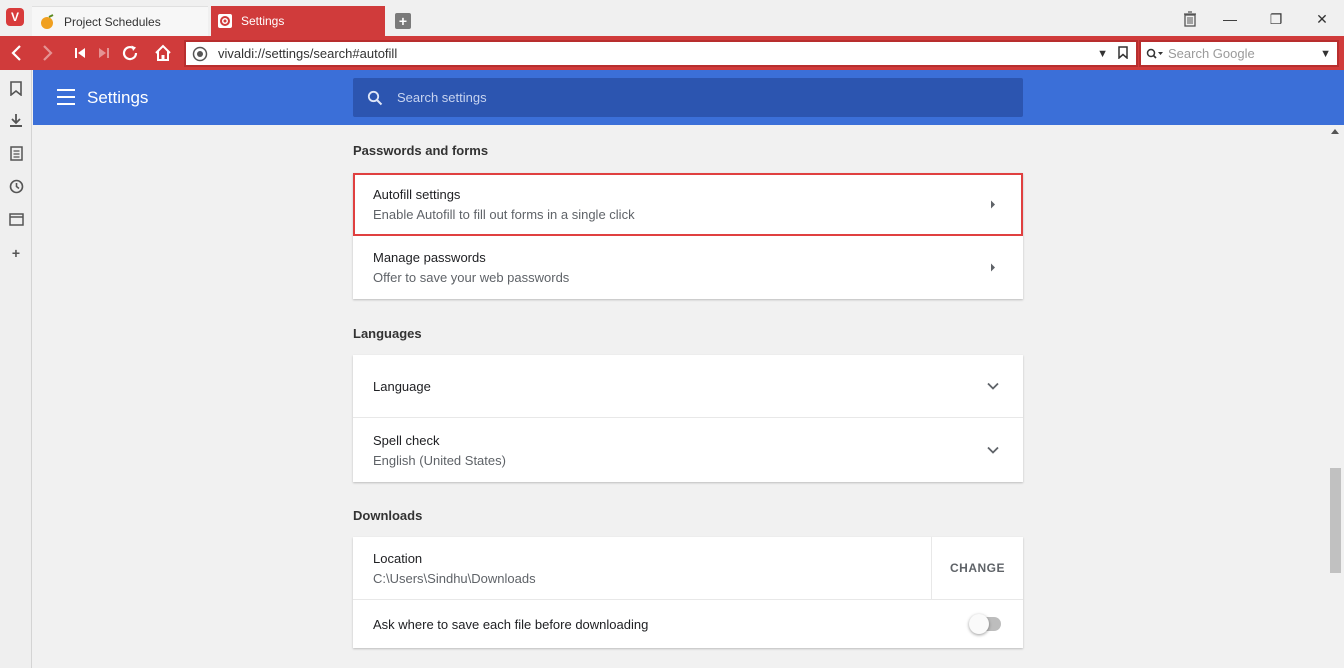  I want to click on close-button: ✕, so click(1322, 19).